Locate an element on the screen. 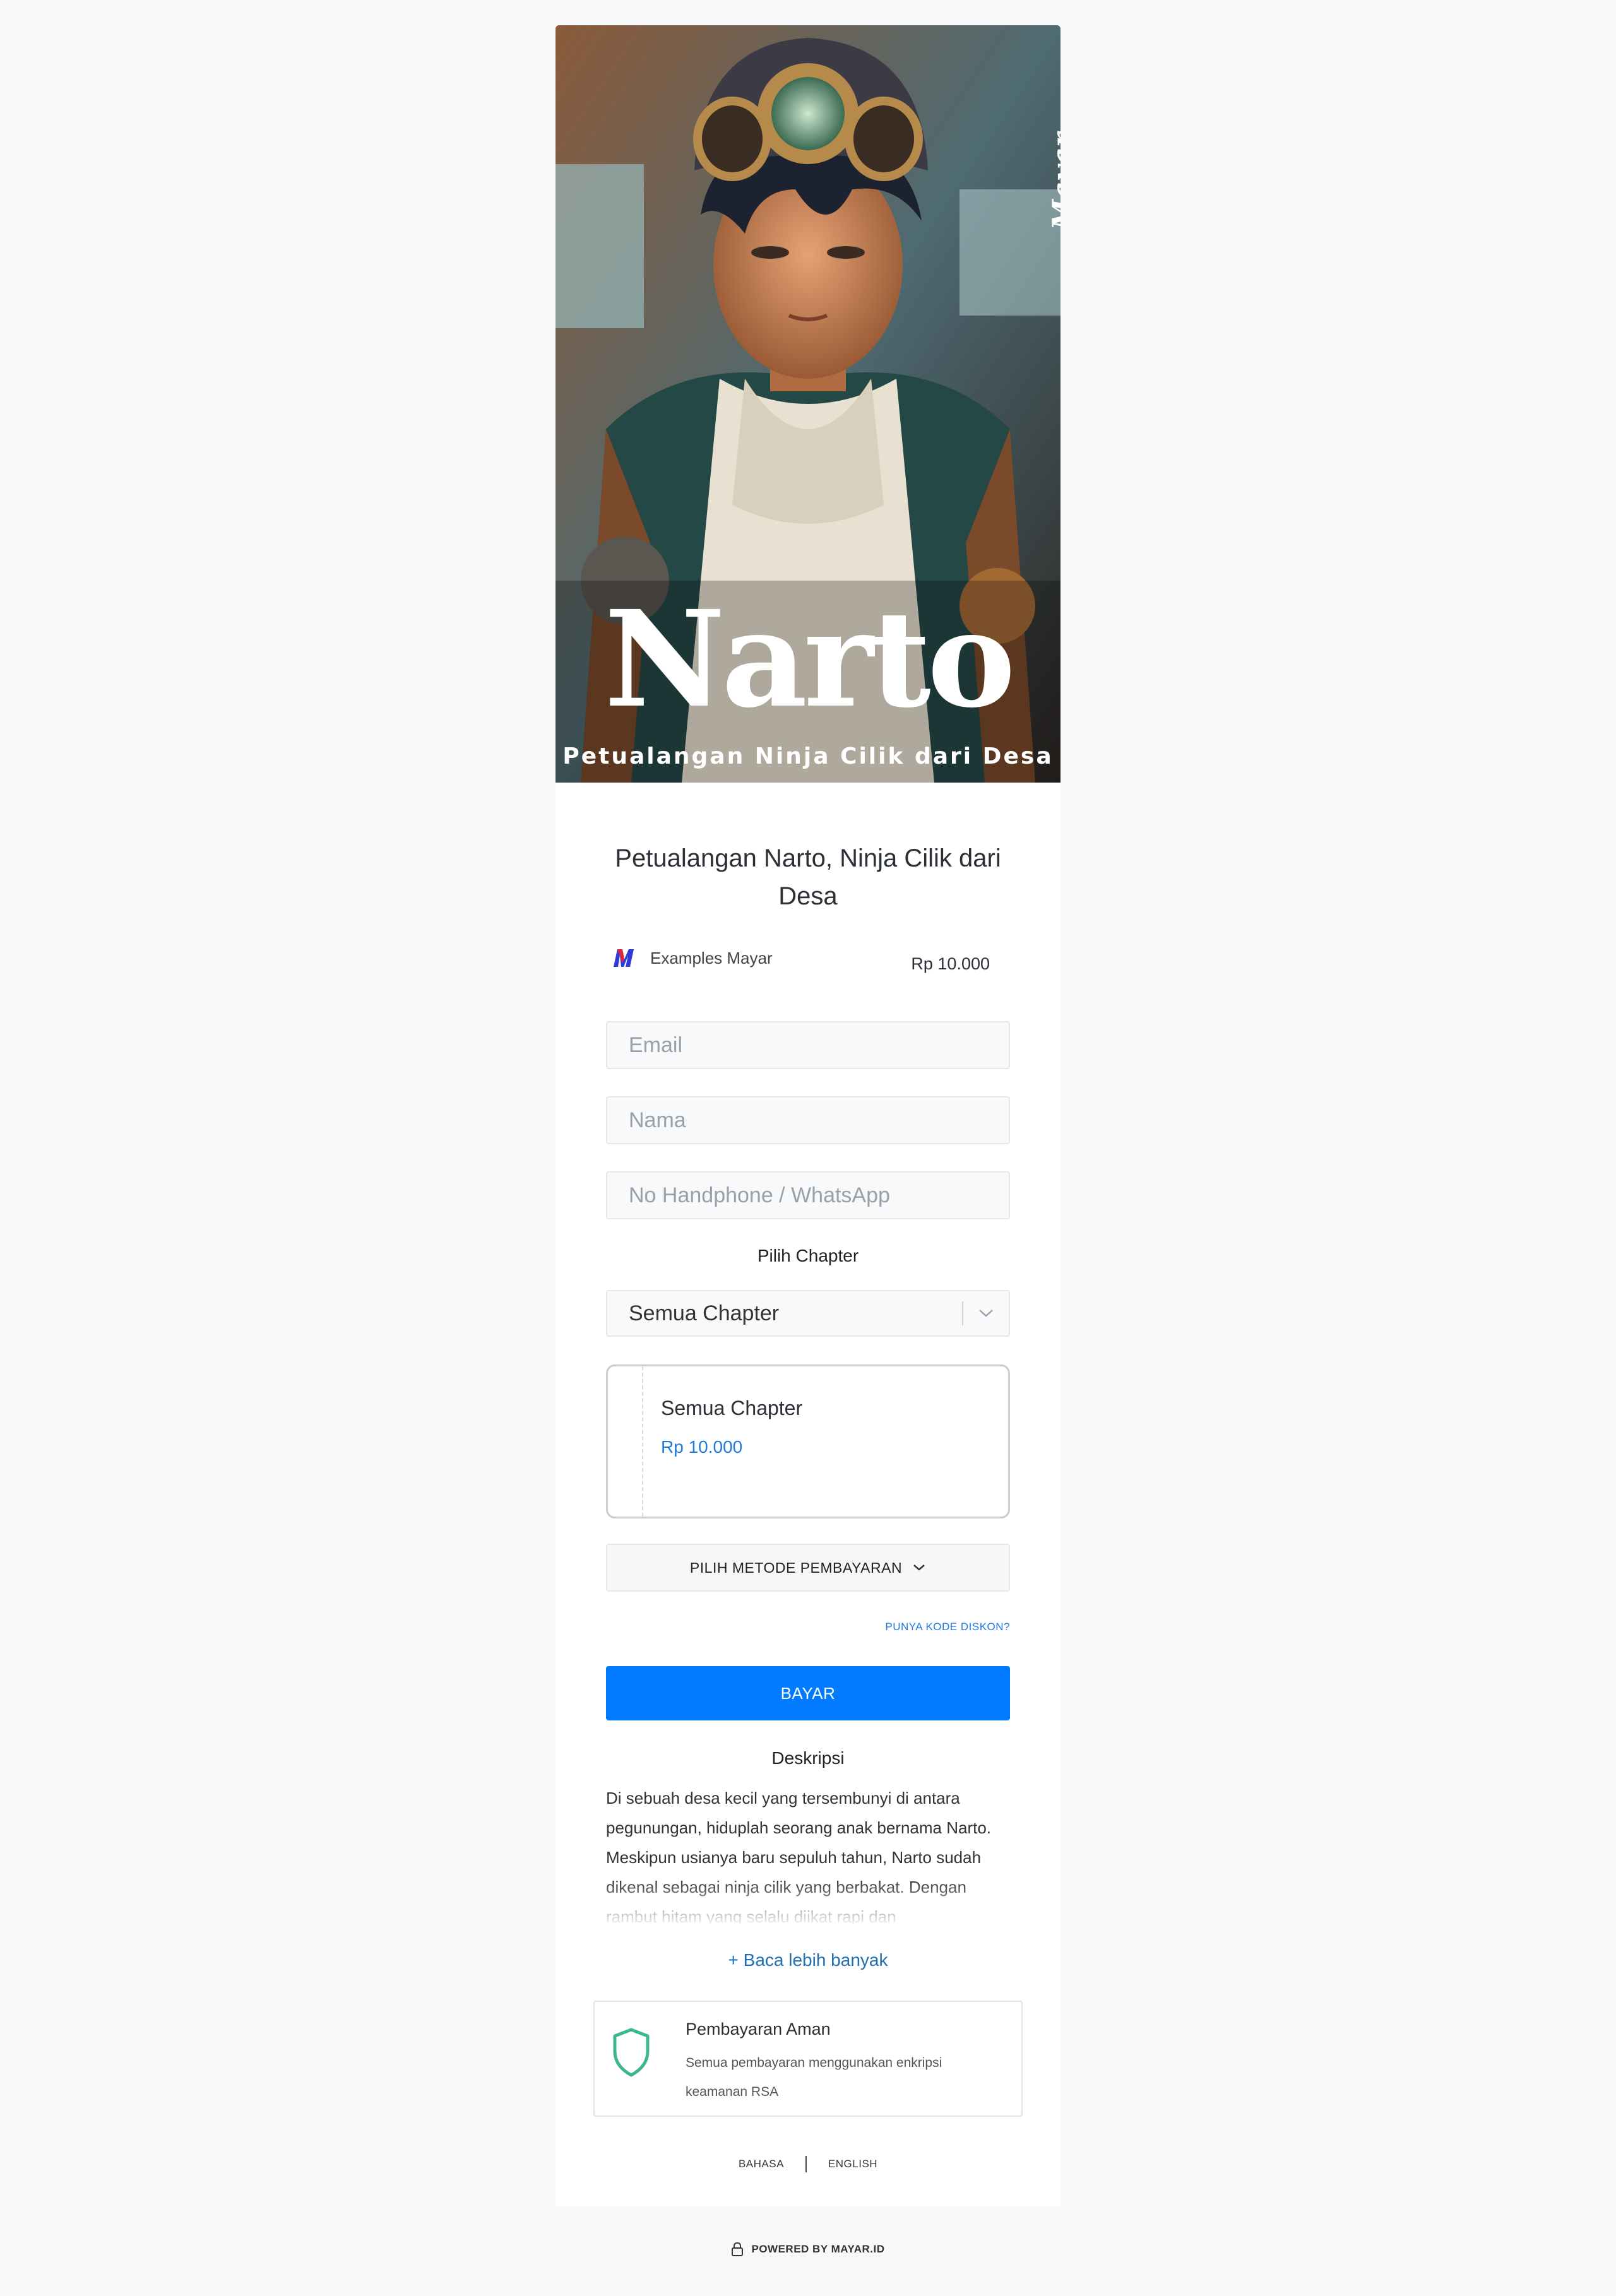 Image resolution: width=1616 pixels, height=2296 pixels. chapter-option-card: Semua Chapter Rp 10.000 is located at coordinates (808, 1441).